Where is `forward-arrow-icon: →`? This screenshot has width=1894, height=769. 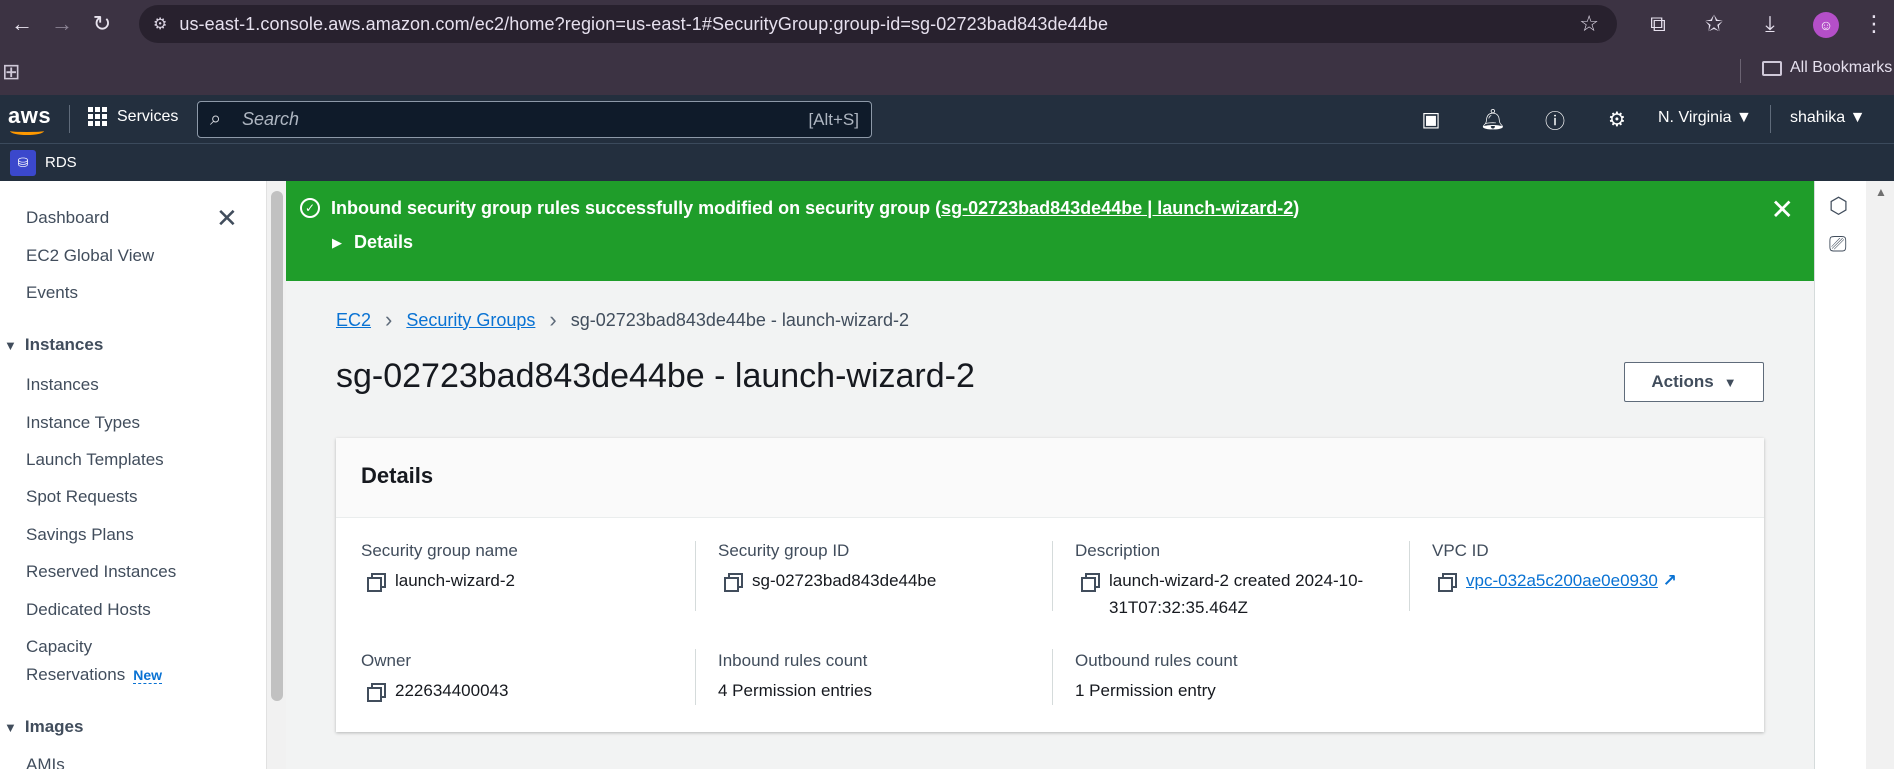
forward-arrow-icon: → is located at coordinates (62, 24).